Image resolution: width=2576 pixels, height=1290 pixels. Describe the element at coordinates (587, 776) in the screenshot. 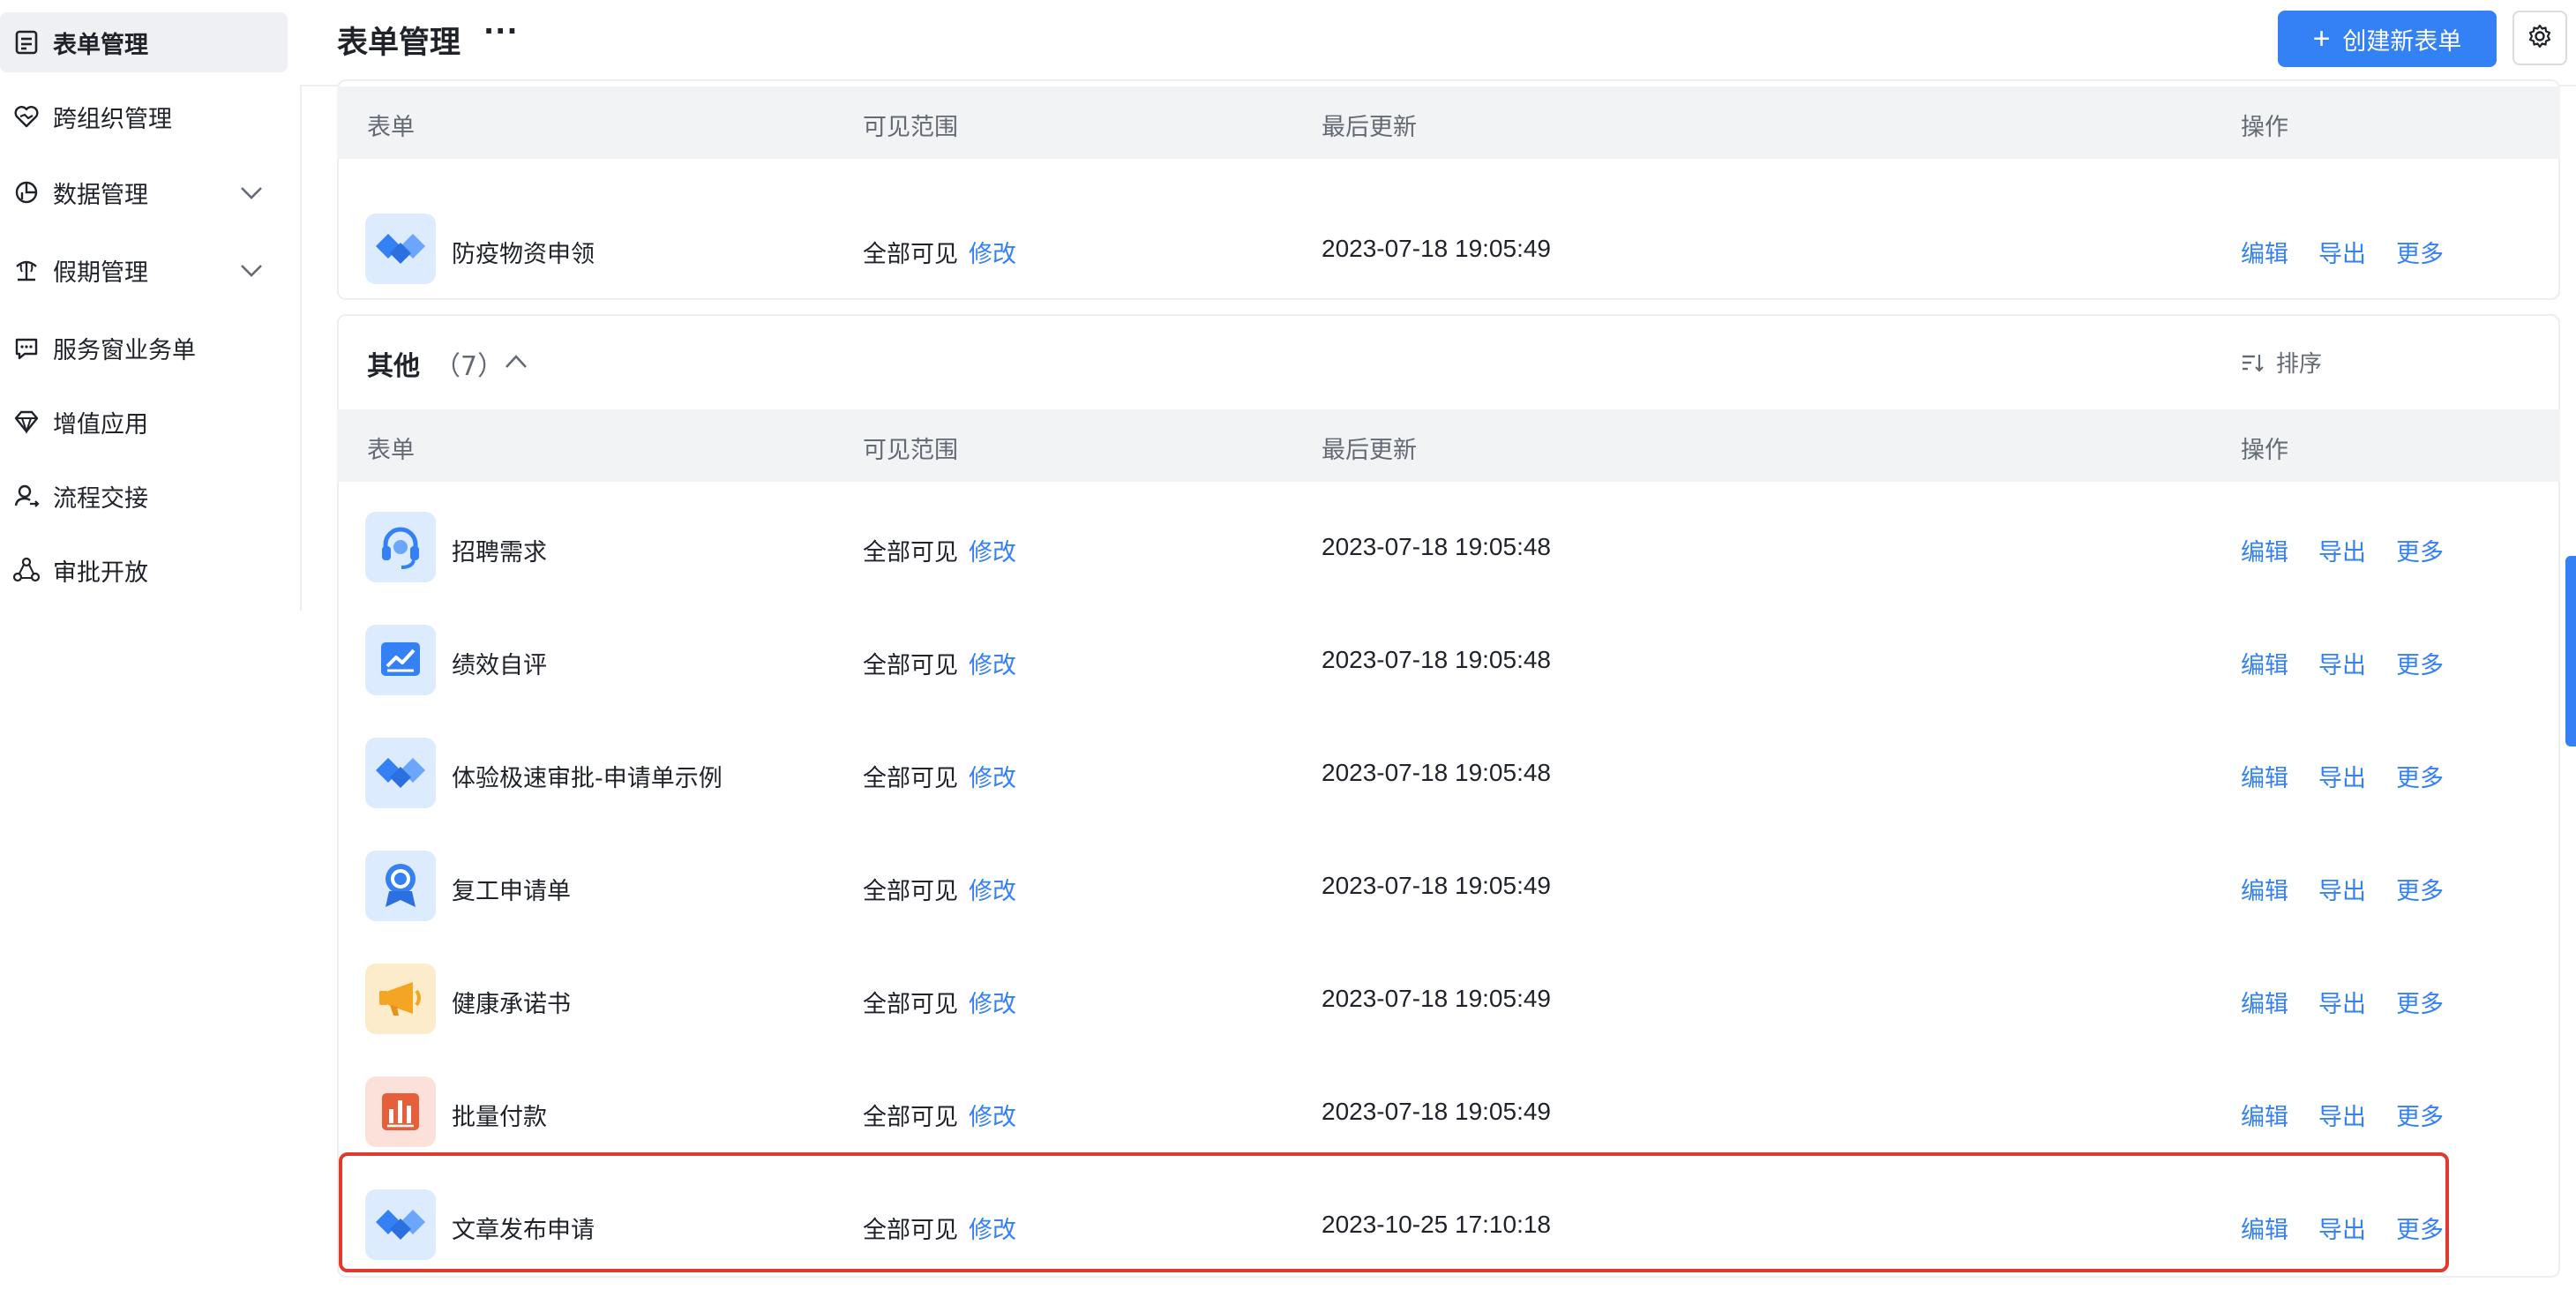

I see `form-name: 体验极速审批-申请单示例` at that location.